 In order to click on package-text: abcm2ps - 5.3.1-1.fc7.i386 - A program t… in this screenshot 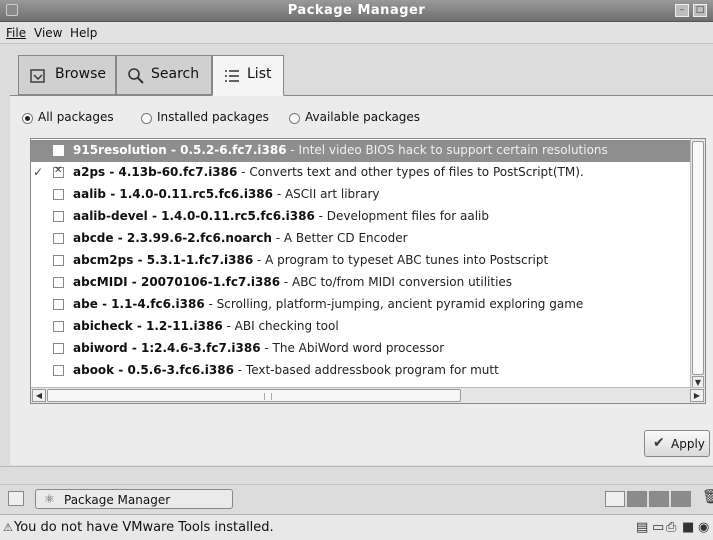, I will do `click(310, 260)`.